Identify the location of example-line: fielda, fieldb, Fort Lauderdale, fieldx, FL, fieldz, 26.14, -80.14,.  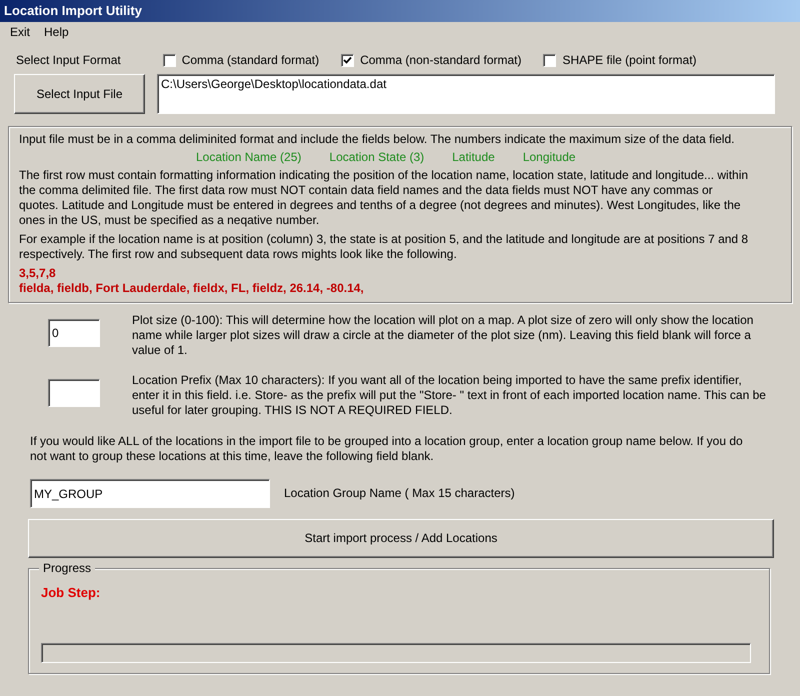
(192, 288).